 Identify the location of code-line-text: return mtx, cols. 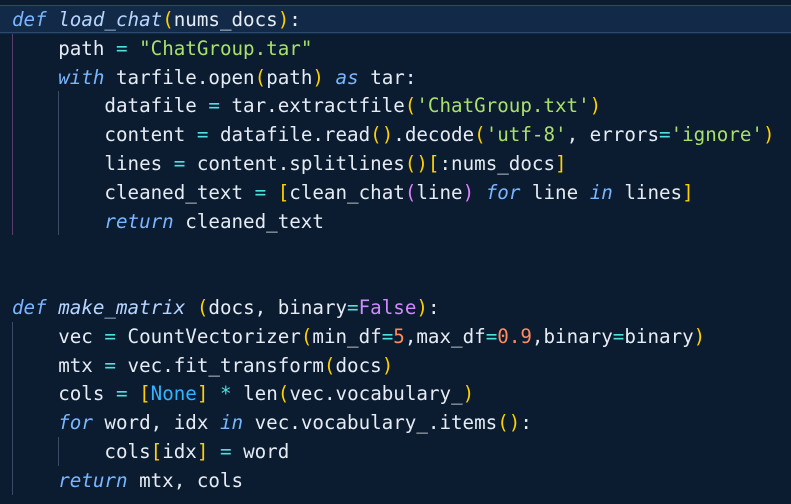
(127, 480).